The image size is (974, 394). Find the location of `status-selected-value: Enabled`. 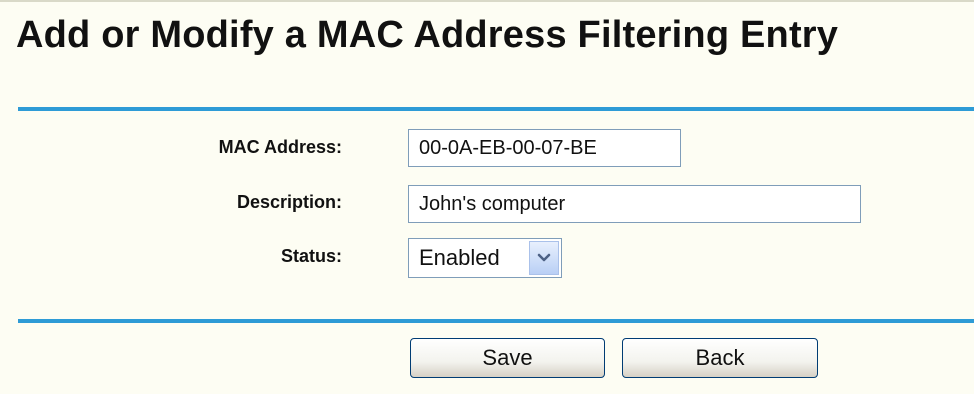

status-selected-value: Enabled is located at coordinates (459, 257).